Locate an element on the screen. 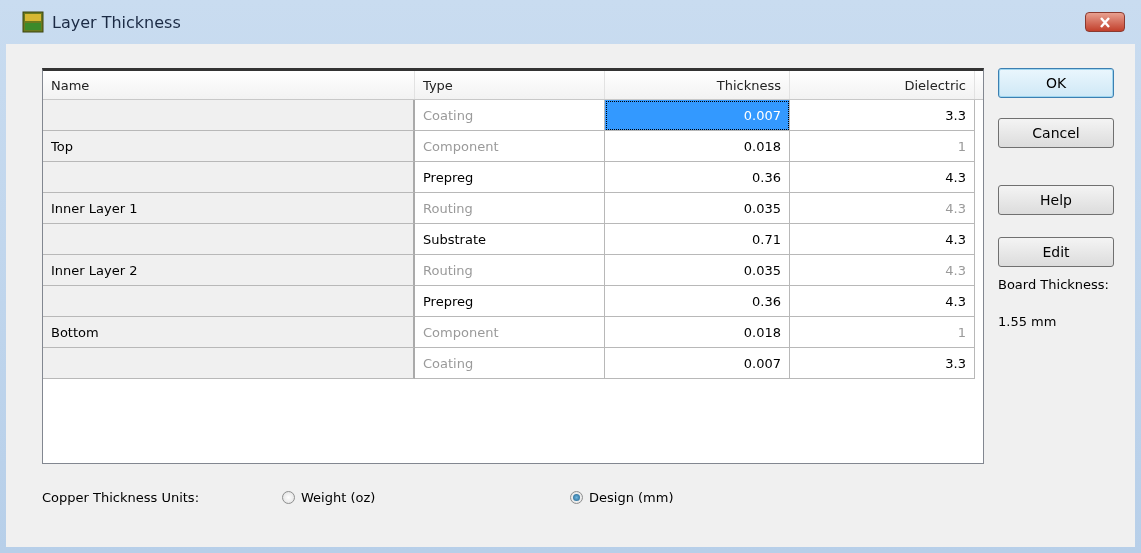 Image resolution: width=1141 pixels, height=553 pixels. table-cell: Substrate is located at coordinates (510, 239).